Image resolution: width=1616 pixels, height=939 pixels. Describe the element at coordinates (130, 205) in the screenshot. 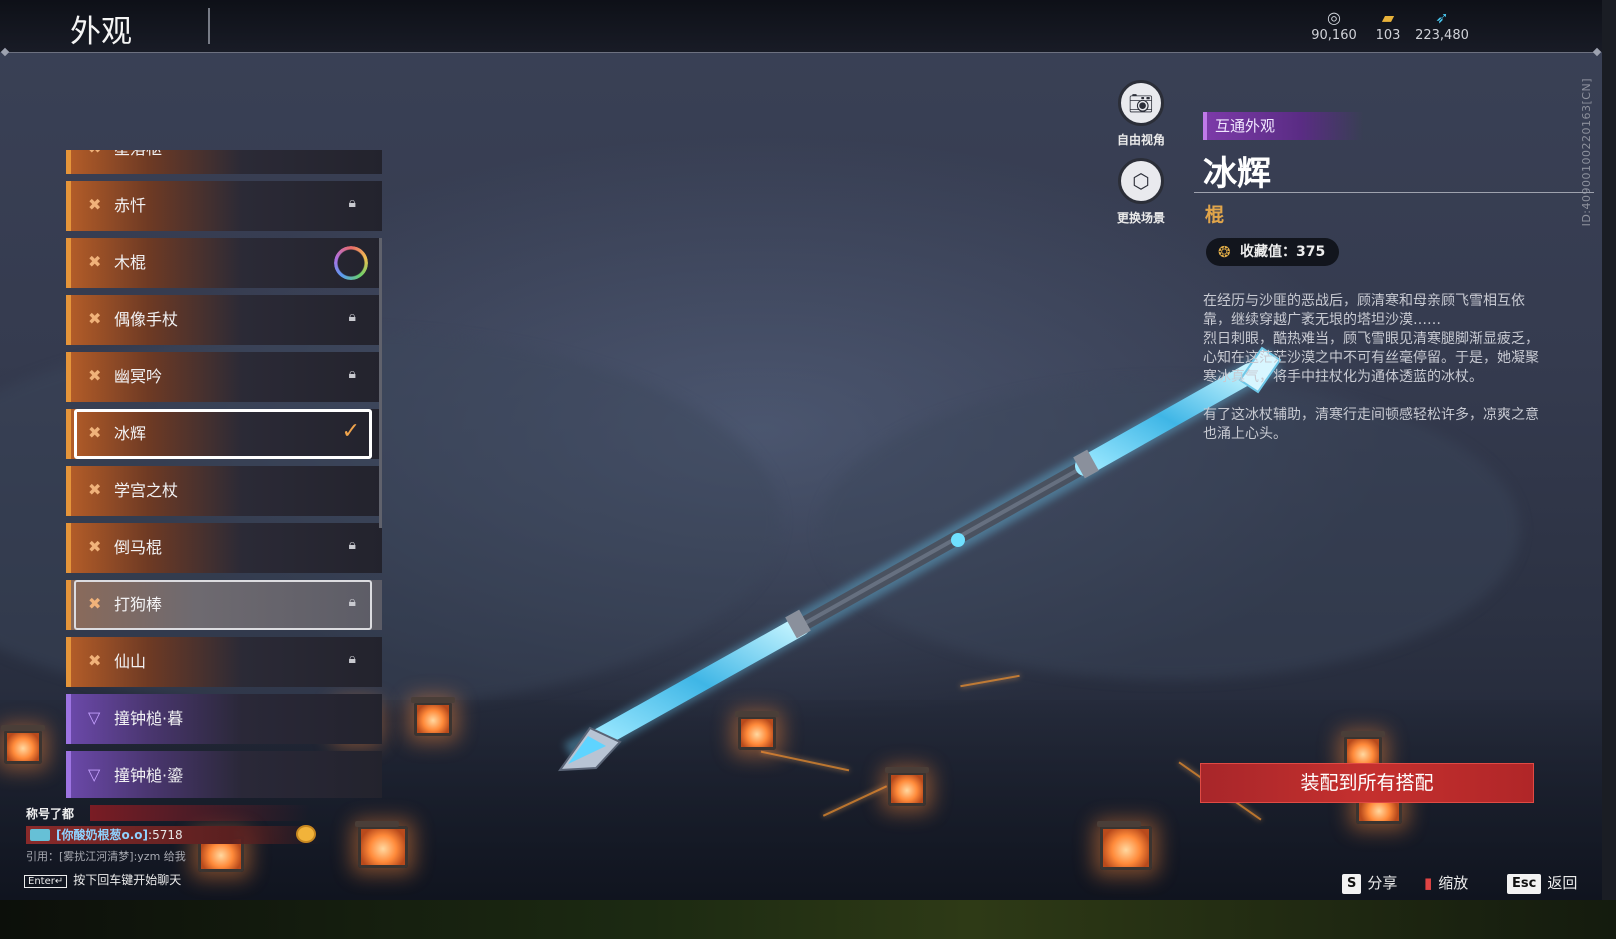

I see `list-item-label: 赤忏` at that location.